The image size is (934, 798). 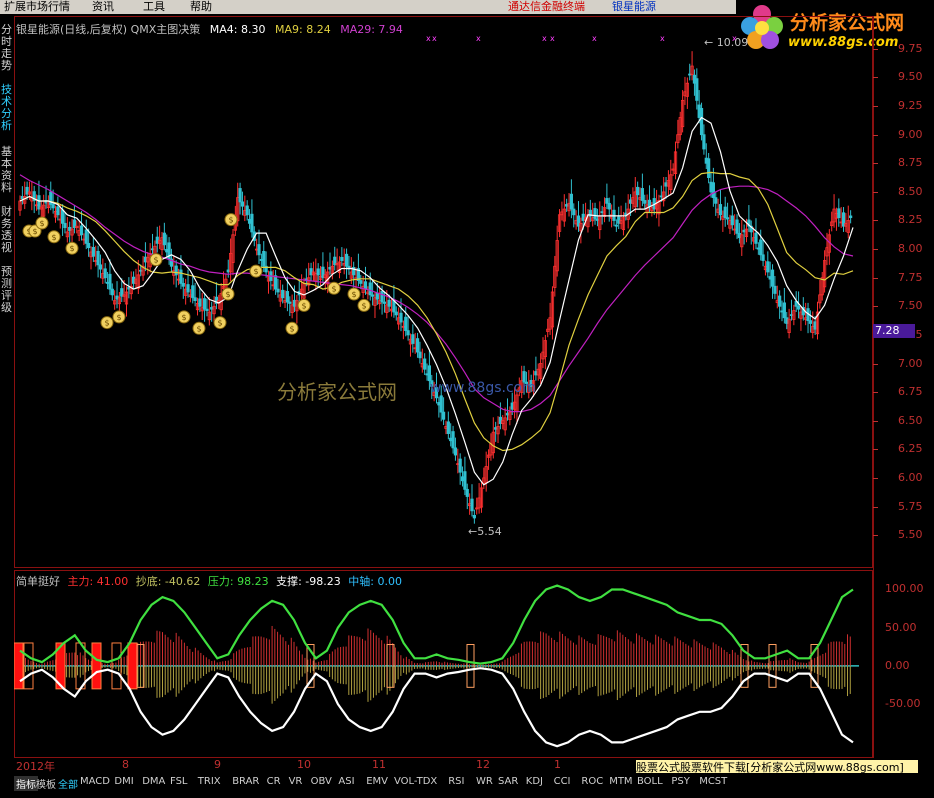 What do you see at coordinates (6, 108) in the screenshot?
I see `side-tab-technical: 技术分析` at bounding box center [6, 108].